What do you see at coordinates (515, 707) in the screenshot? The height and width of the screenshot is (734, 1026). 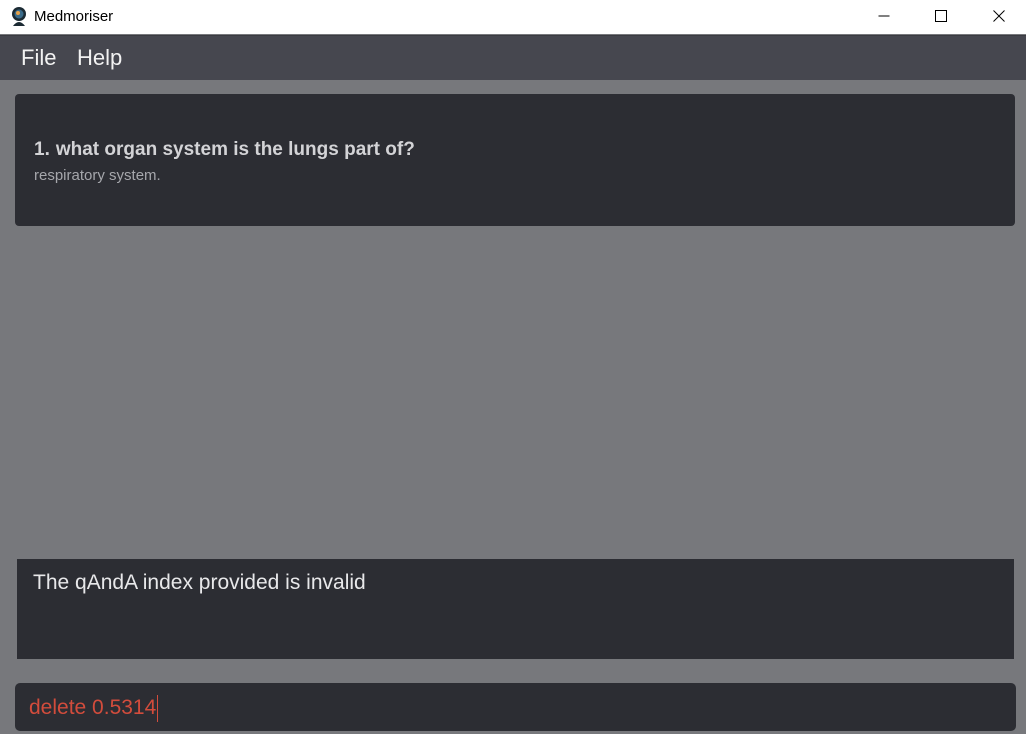 I see `command-box: delete 0.5314` at bounding box center [515, 707].